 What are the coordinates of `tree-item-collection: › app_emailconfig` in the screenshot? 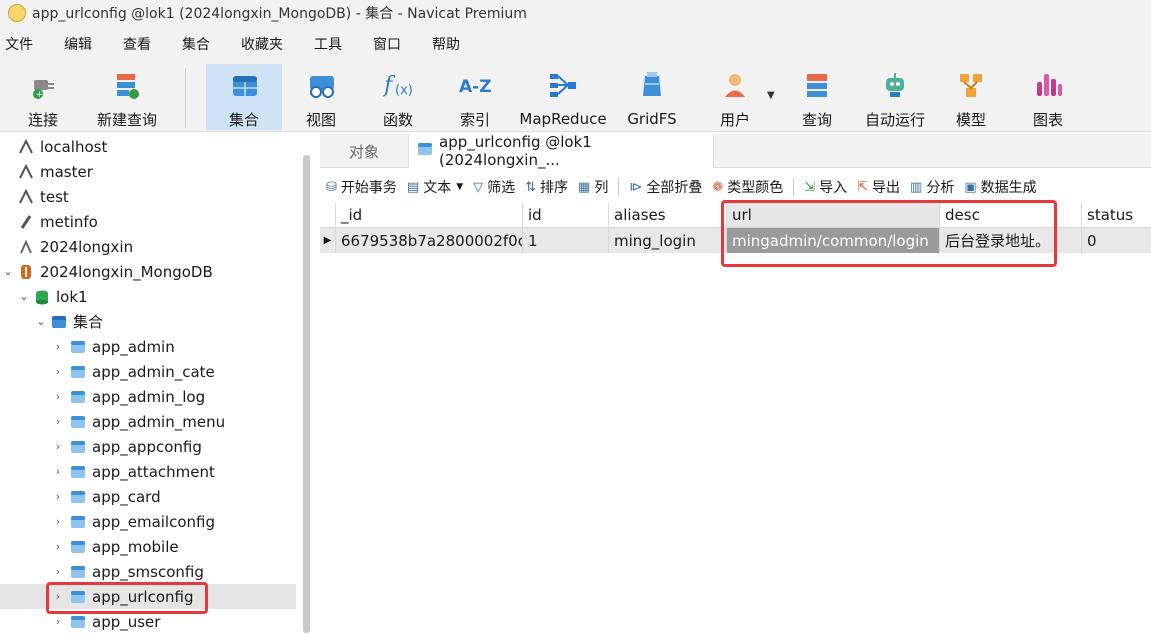 It's located at (148, 521).